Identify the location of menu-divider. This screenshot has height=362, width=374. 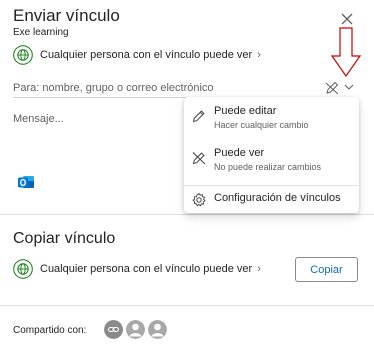
(271, 185).